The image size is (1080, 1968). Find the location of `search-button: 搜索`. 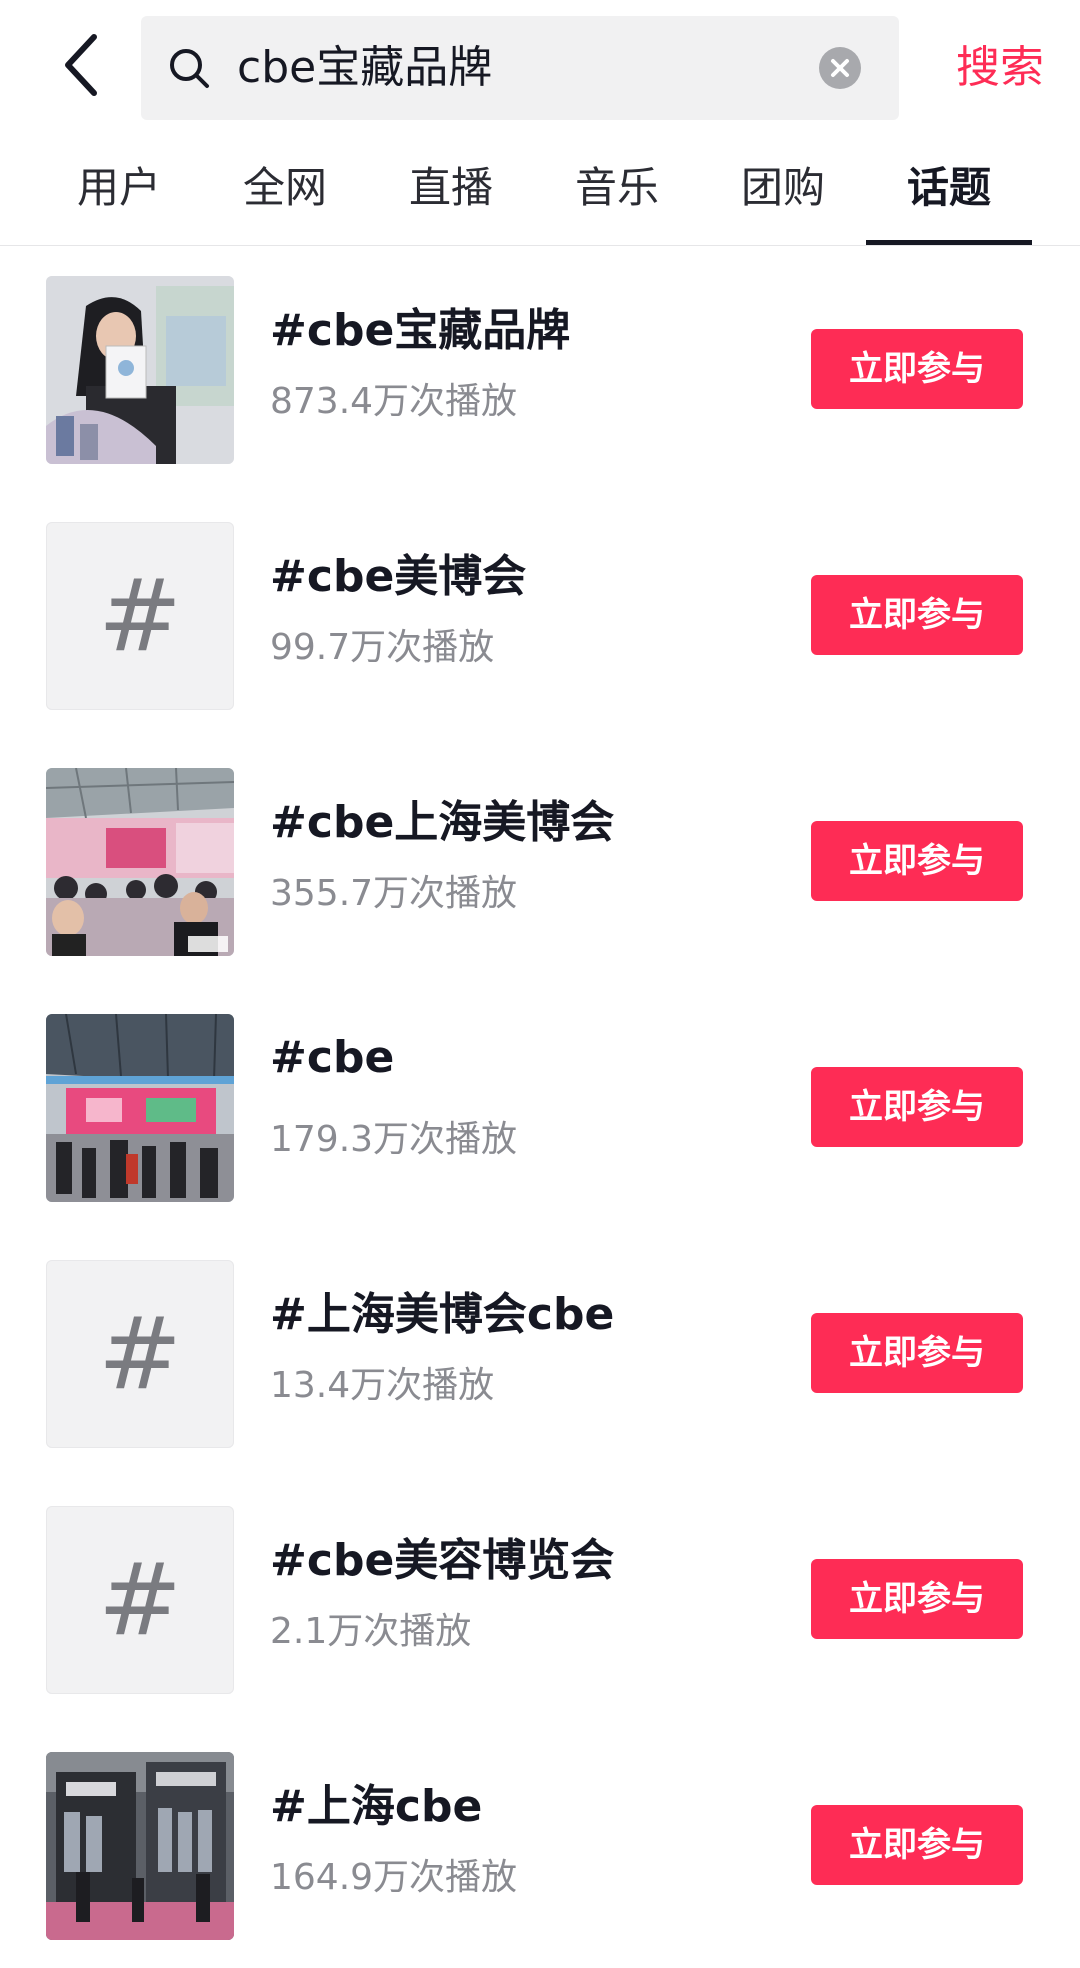

search-button: 搜索 is located at coordinates (1000, 68).